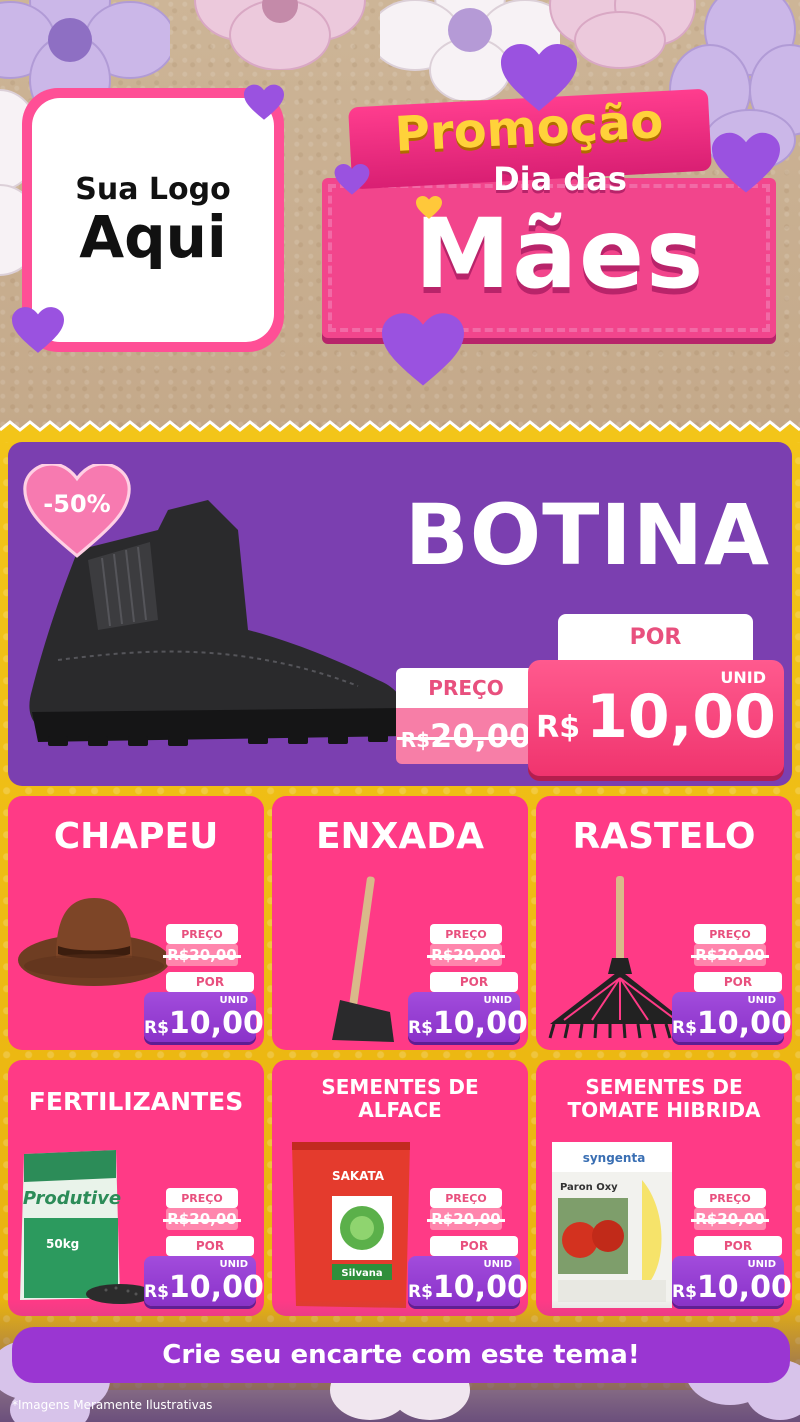 The width and height of the screenshot is (800, 1422). I want to click on product-title: FERTILIZANTES, so click(136, 1101).